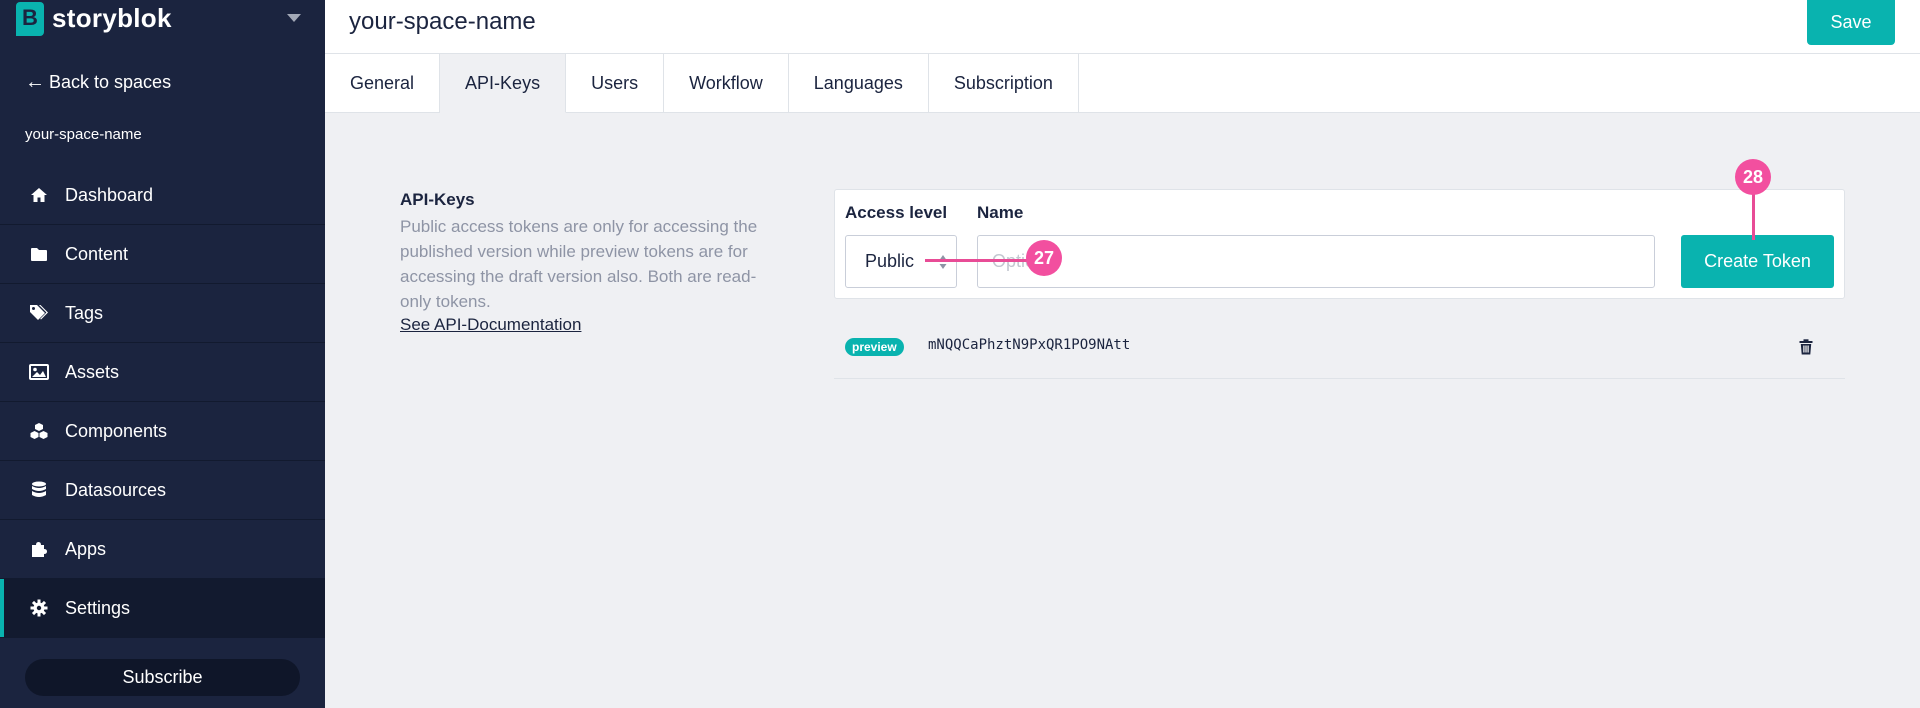 This screenshot has width=1920, height=708. I want to click on sidebar-item-content: Content, so click(162, 254).